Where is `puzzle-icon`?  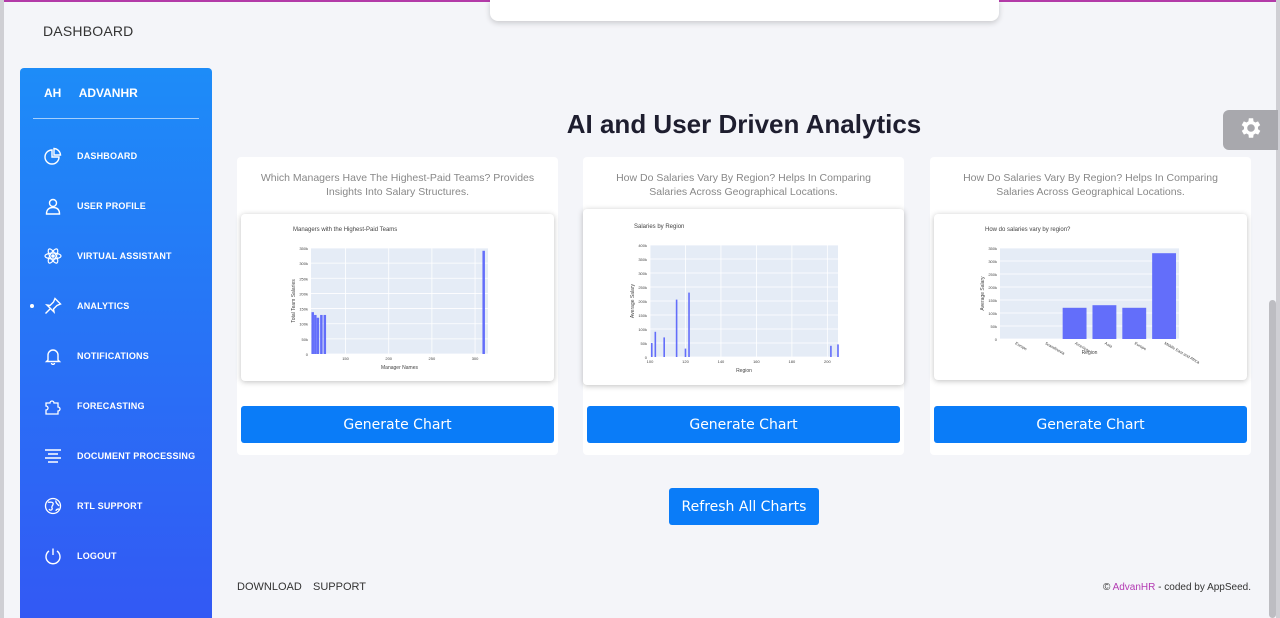 puzzle-icon is located at coordinates (53, 406).